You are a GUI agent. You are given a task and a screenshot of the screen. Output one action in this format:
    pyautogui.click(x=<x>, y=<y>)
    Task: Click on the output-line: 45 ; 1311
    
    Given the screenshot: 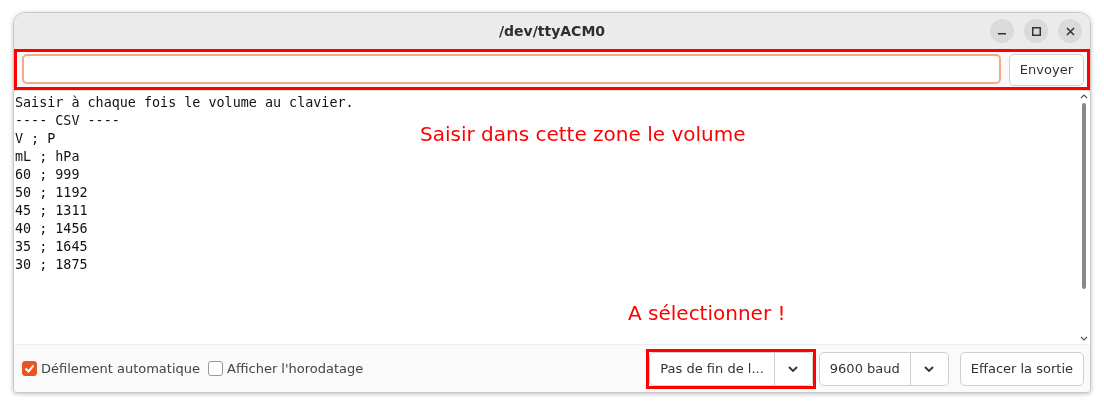 What is the action you would take?
    pyautogui.click(x=51, y=211)
    